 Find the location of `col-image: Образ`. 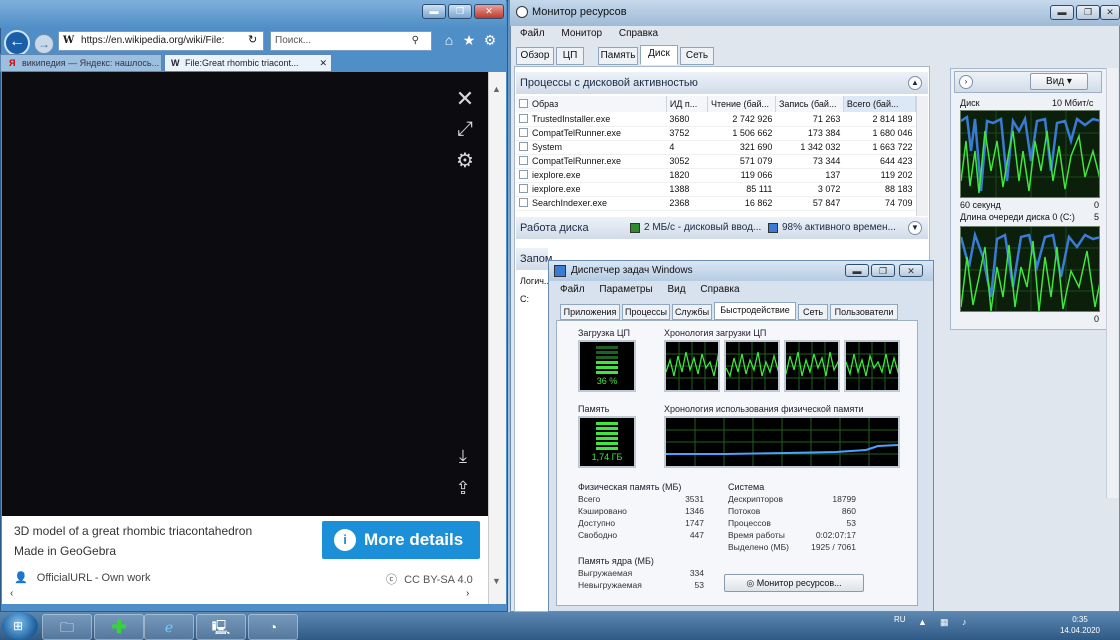

col-image: Образ is located at coordinates (591, 104).